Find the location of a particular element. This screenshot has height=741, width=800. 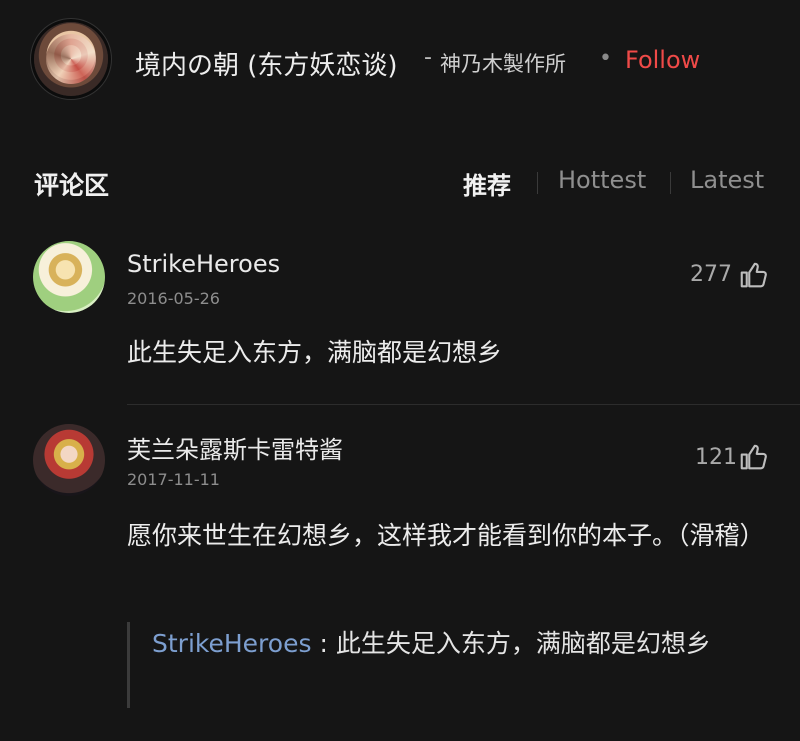

reply-text-block: StrikeHeroes : 此生失足入东方，满脑都是幻想乡 is located at coordinates (457, 644).